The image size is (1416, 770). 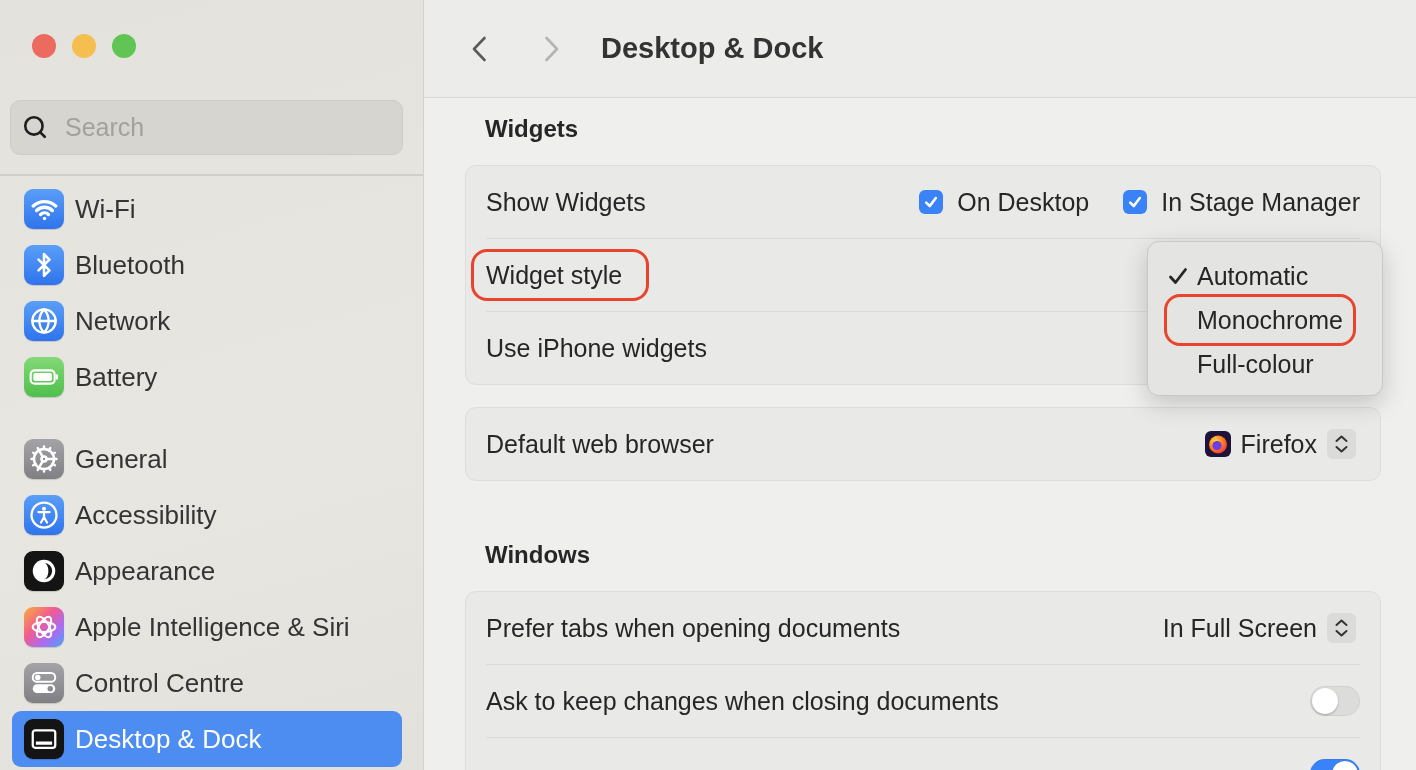 What do you see at coordinates (207, 377) in the screenshot?
I see `sidebar-item: Battery` at bounding box center [207, 377].